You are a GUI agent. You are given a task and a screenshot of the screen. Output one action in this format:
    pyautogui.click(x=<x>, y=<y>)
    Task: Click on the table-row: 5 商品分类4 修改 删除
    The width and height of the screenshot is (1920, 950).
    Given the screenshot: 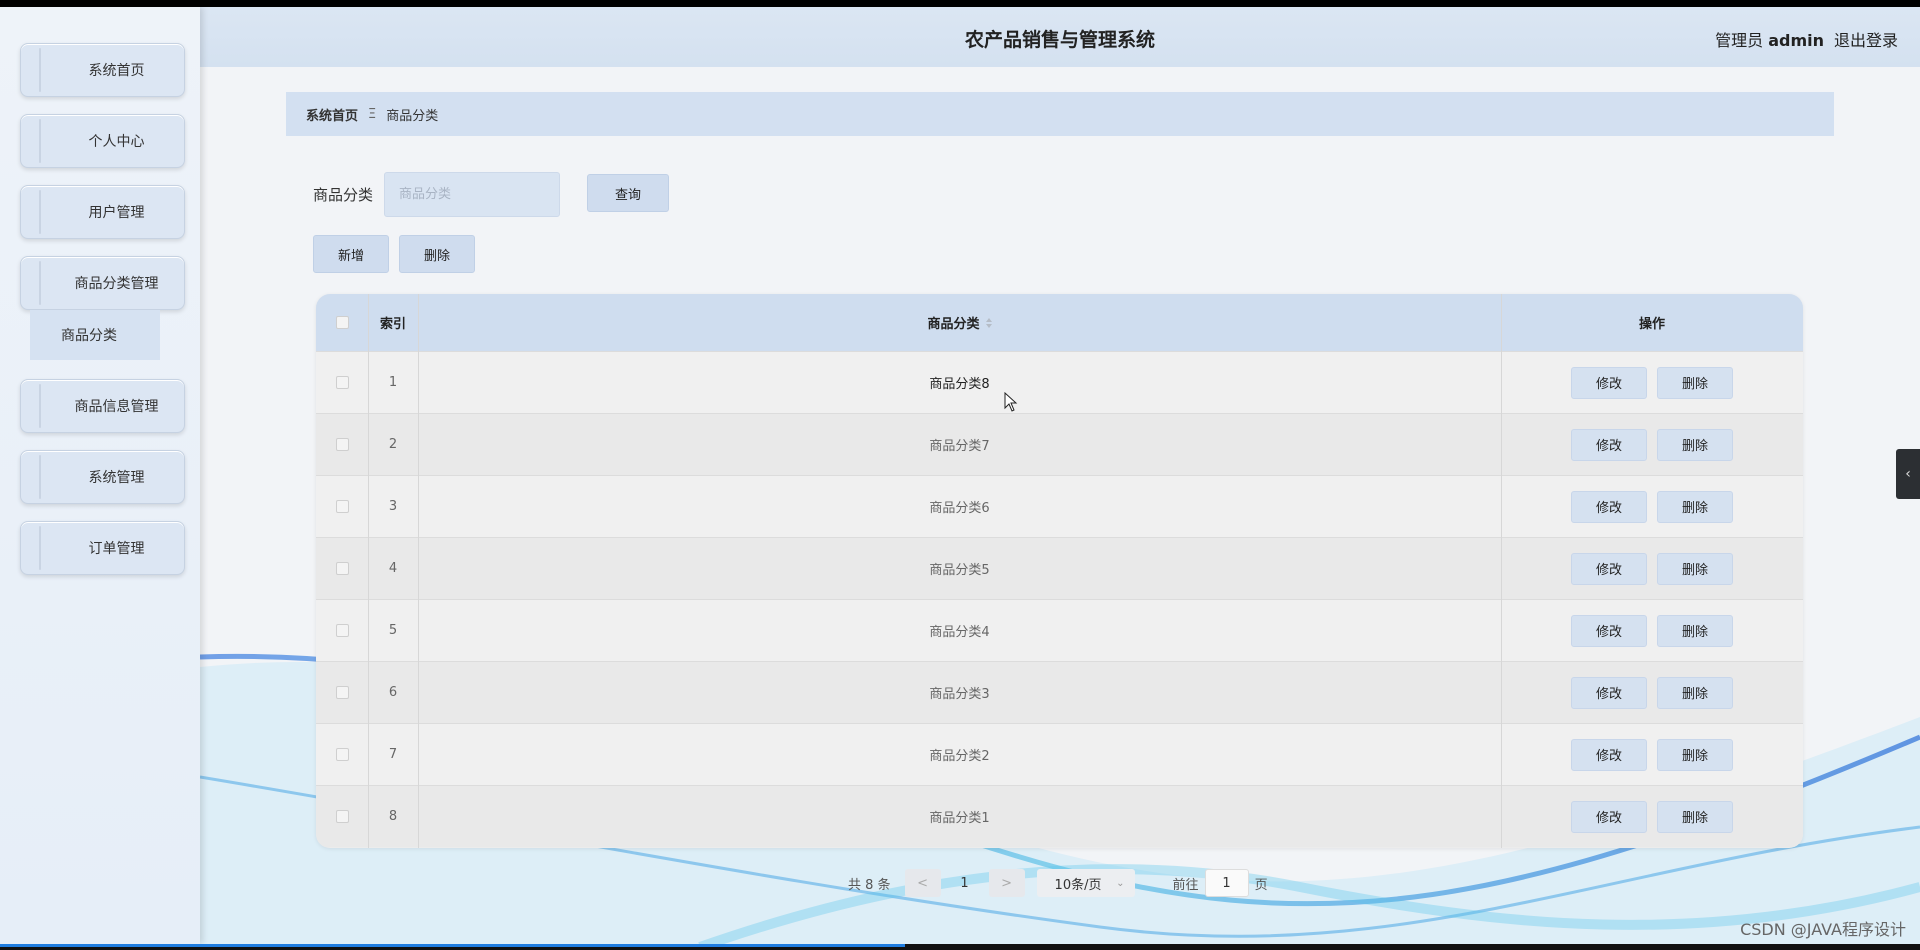 What is the action you would take?
    pyautogui.click(x=1059, y=630)
    